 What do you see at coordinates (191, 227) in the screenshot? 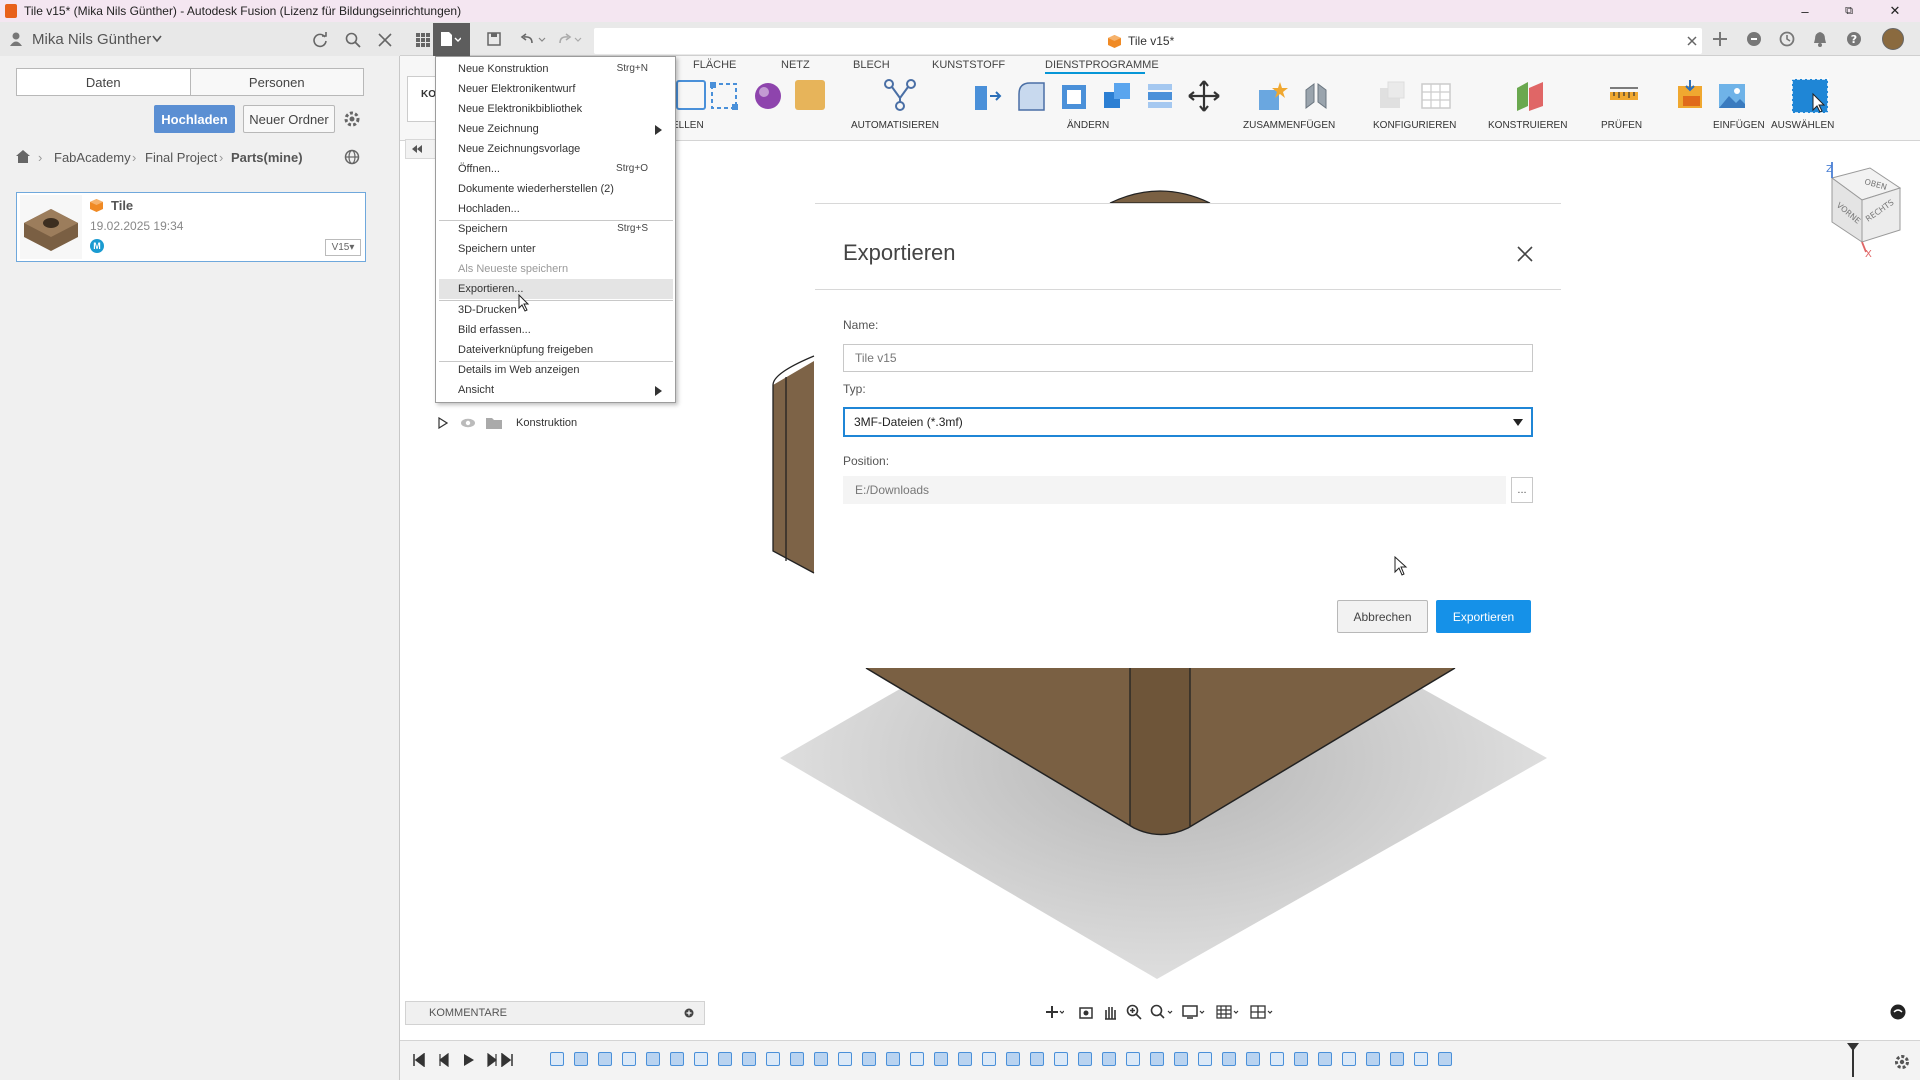
I see `file-card-tile: Tile 19.02.2025 19:34 M V15 ▾` at bounding box center [191, 227].